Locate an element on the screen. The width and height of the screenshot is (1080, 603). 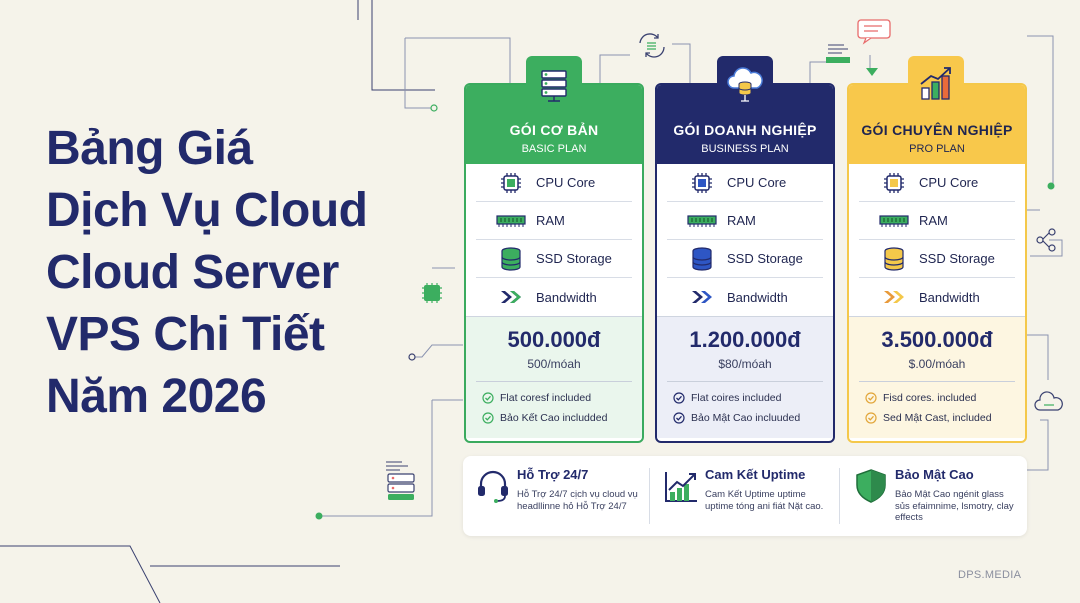
plan-subtitle: BUSINESS PLAN is located at coordinates (745, 149).